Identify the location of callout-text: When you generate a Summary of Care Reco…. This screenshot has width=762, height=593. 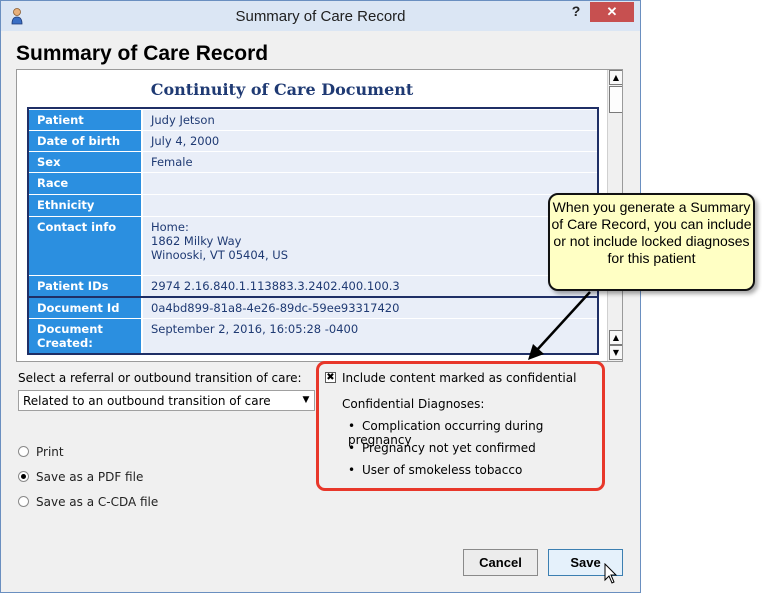
(651, 232).